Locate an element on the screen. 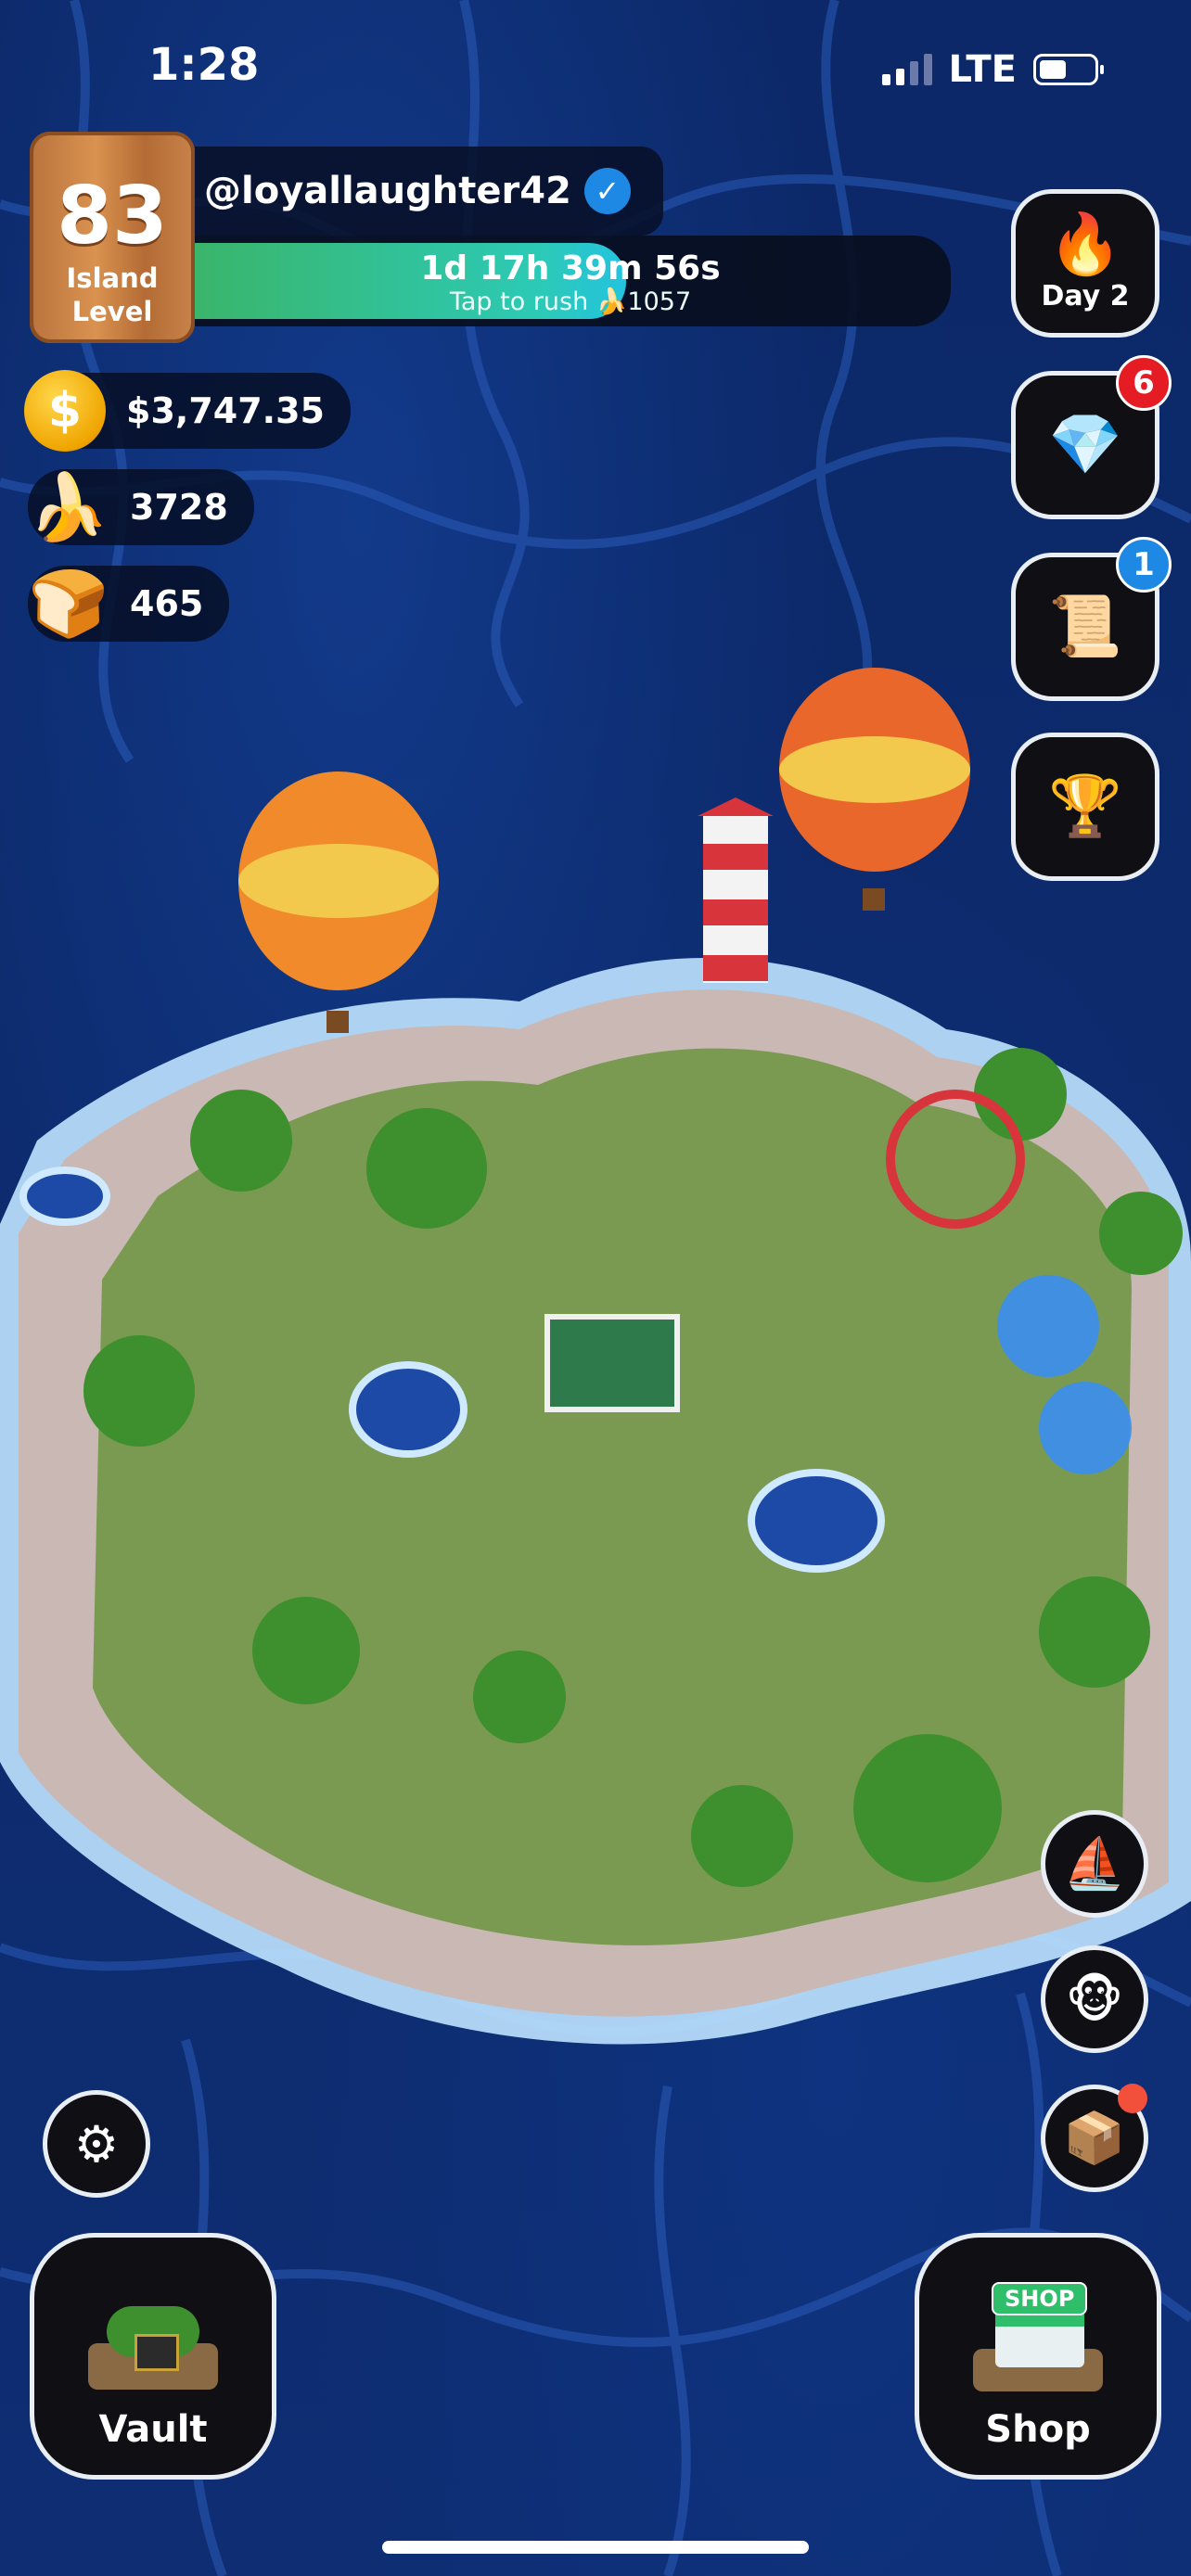 This screenshot has height=2576, width=1191. balloon-left is located at coordinates (338, 903).